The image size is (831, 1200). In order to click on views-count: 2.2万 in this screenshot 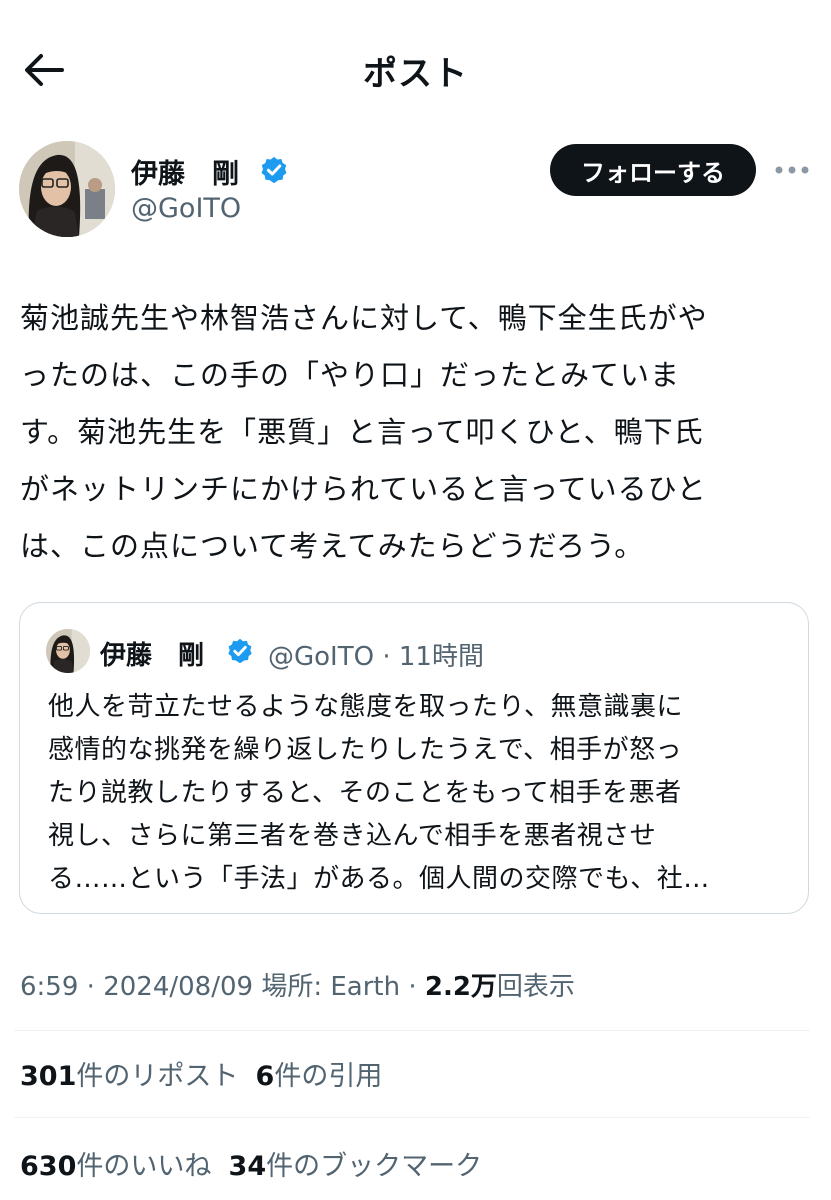, I will do `click(460, 987)`.